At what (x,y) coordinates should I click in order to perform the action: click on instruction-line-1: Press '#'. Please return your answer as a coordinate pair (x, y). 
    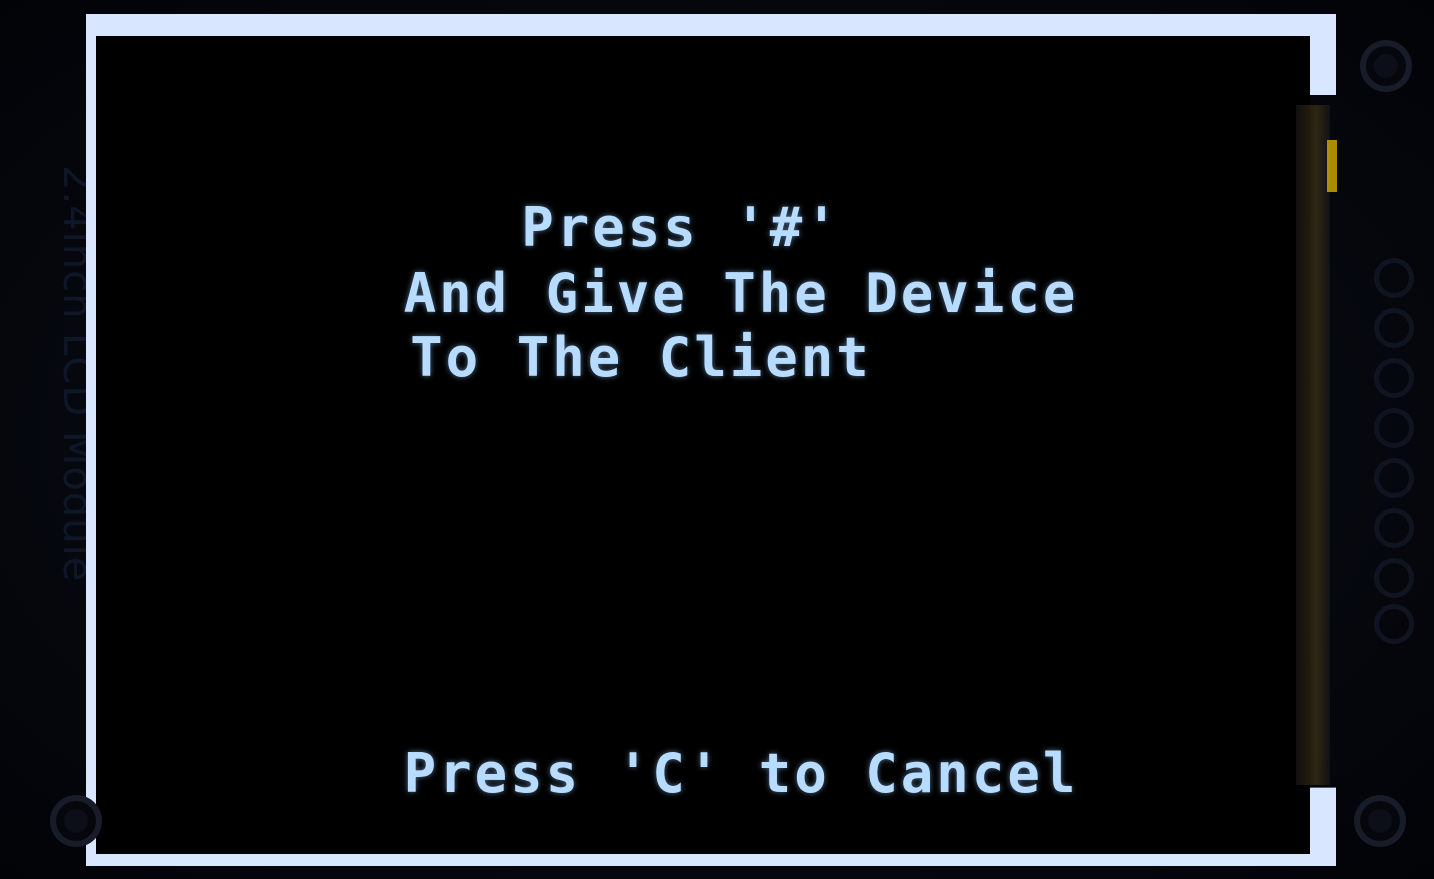
    Looking at the image, I should click on (681, 227).